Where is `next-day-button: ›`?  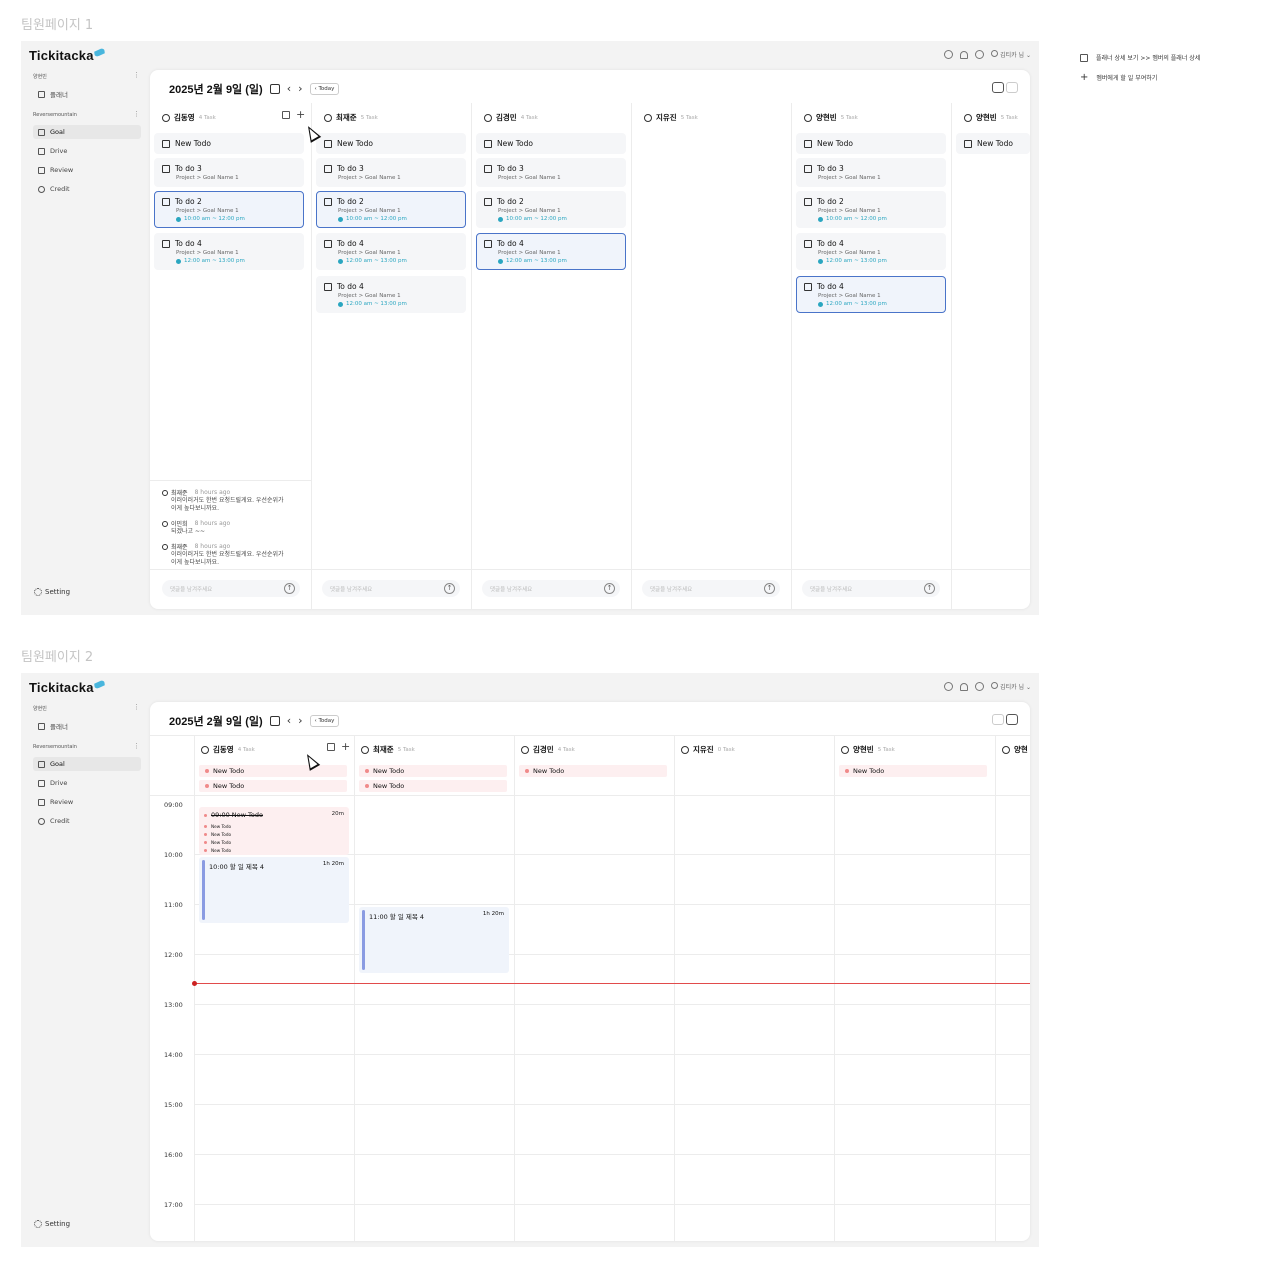
next-day-button: › is located at coordinates (300, 88).